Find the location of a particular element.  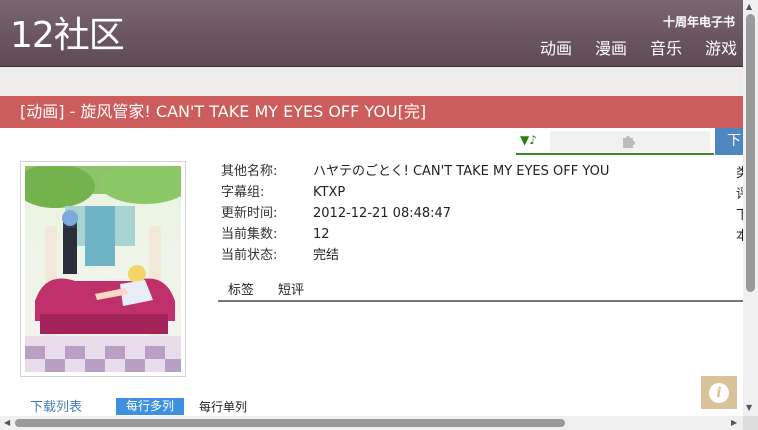

info-row: 字幕组: KTXP is located at coordinates (415, 194).